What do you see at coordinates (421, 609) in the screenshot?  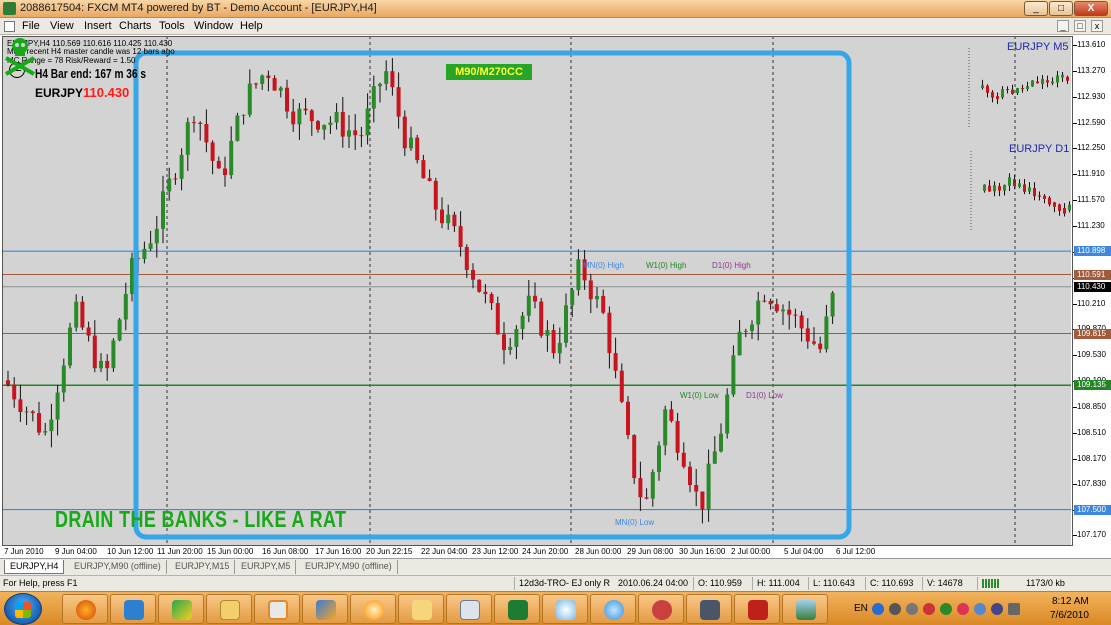 I see `taskbar-folder` at bounding box center [421, 609].